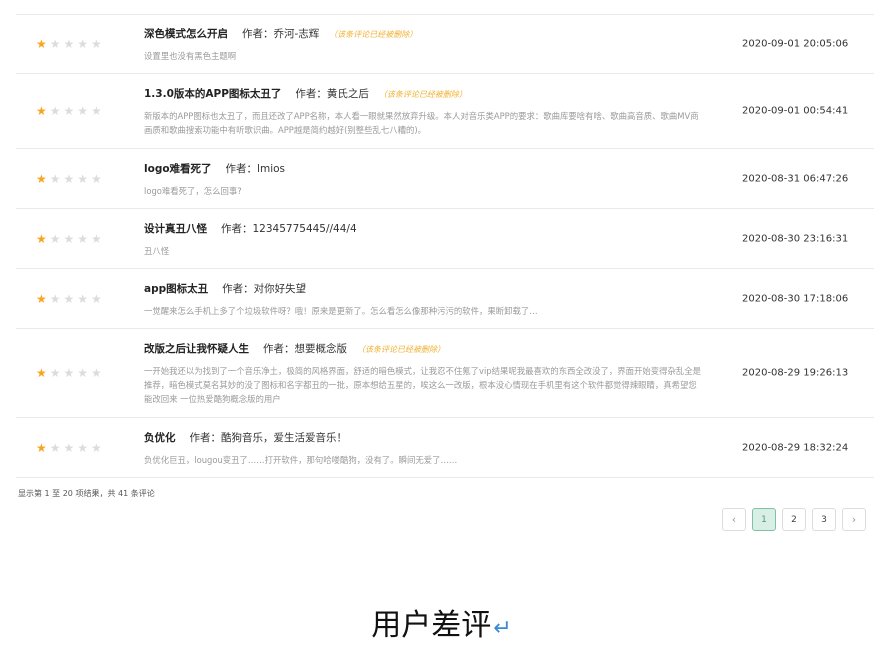  What do you see at coordinates (795, 298) in the screenshot?
I see `review-time: 2020-08-30 17:18:06` at bounding box center [795, 298].